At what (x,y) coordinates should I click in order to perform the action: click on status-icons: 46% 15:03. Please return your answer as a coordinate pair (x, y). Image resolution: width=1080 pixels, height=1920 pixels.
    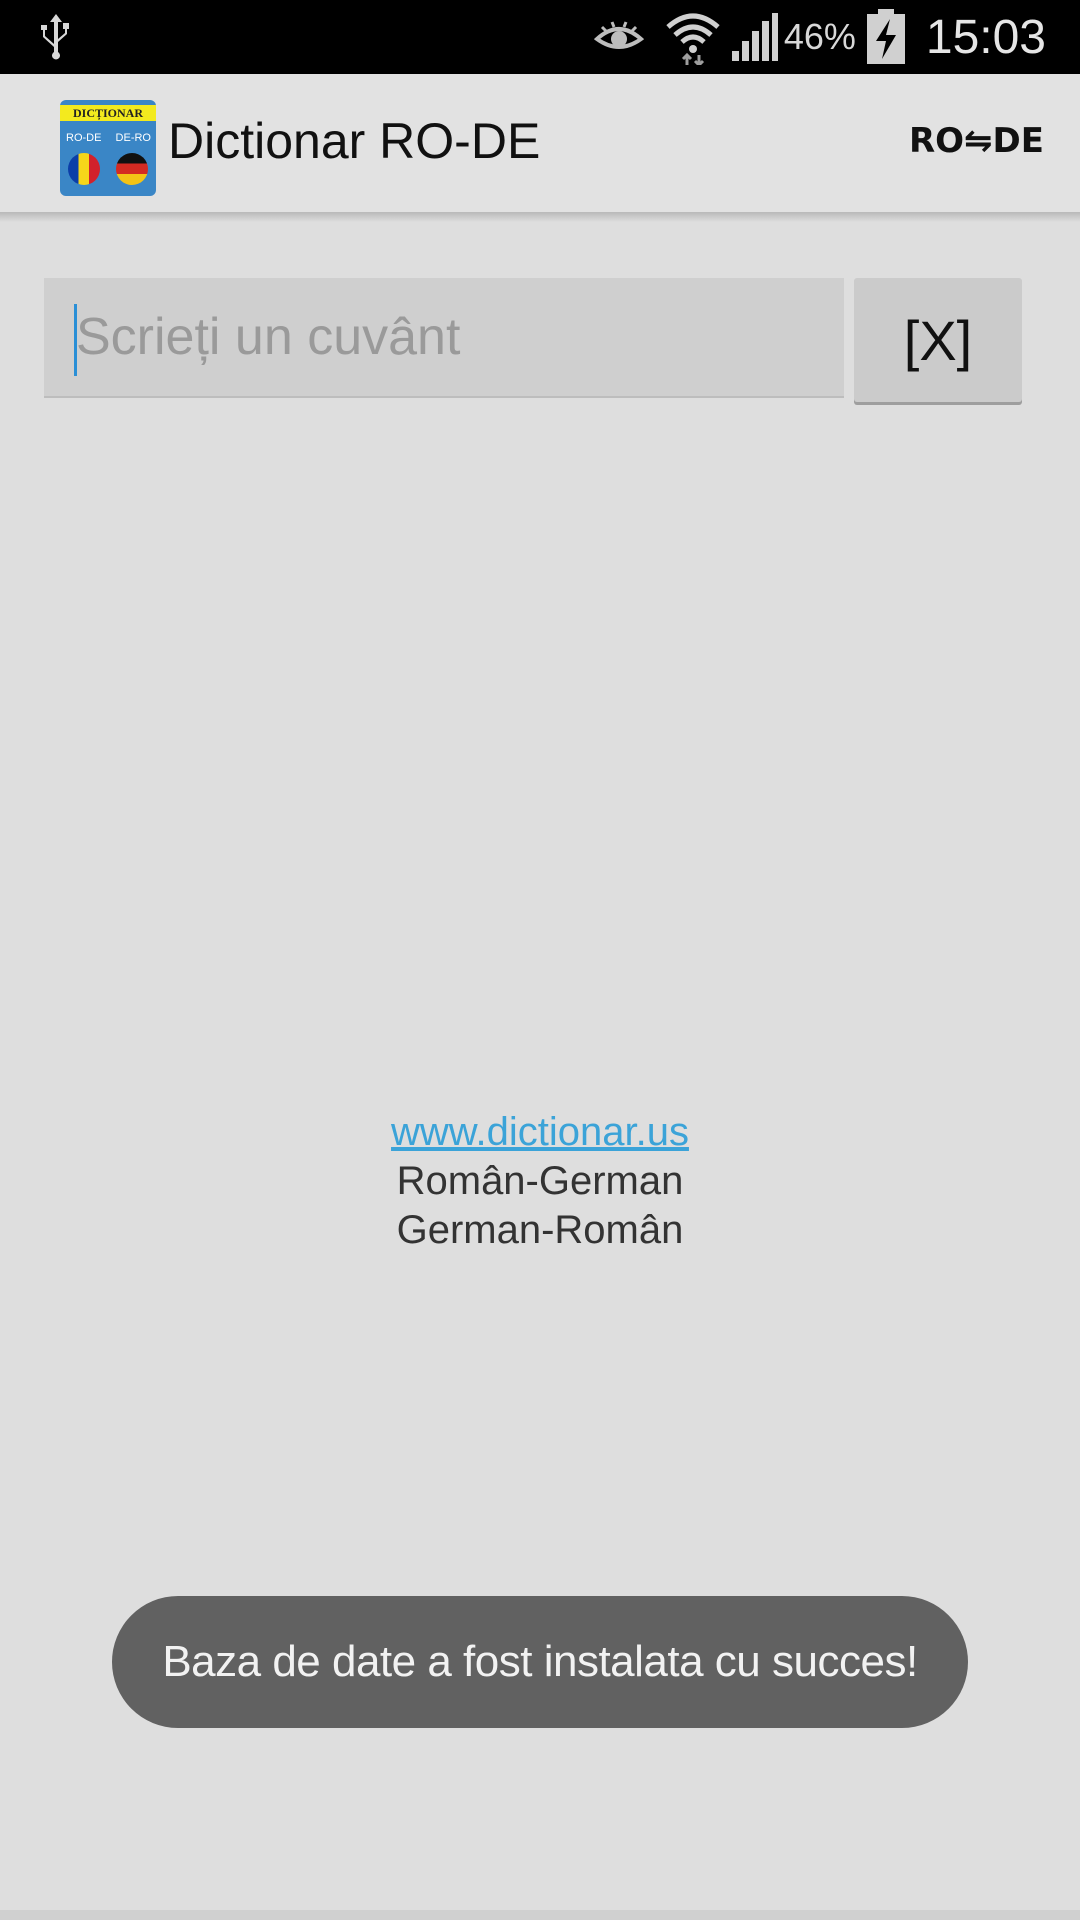
    Looking at the image, I should click on (836, 37).